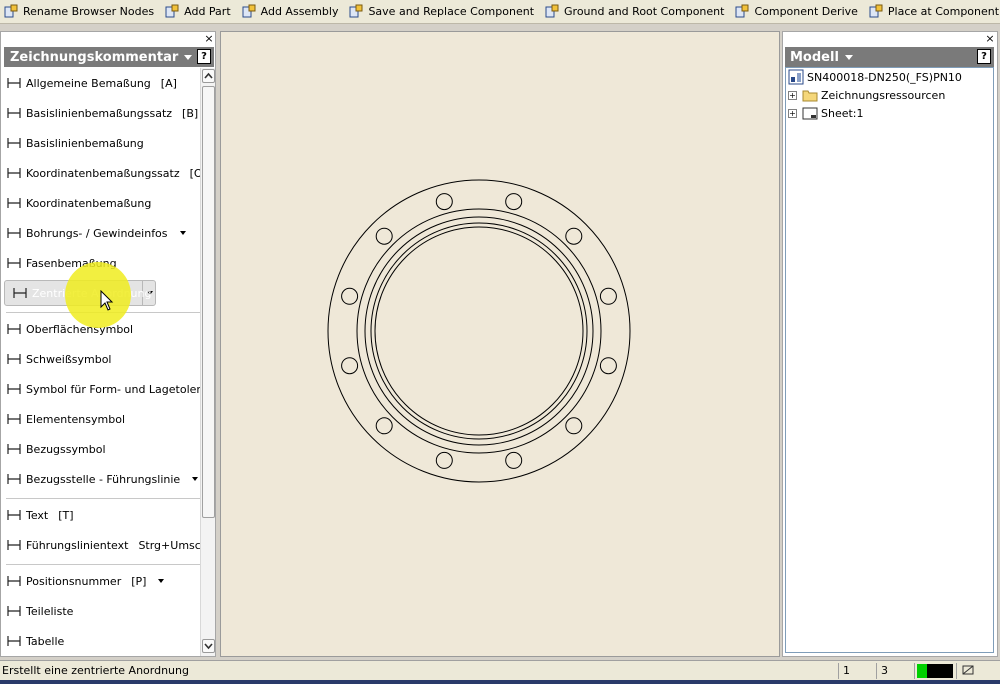 The image size is (1000, 684). Describe the element at coordinates (889, 57) in the screenshot. I see `right-panel-header: Modell ?` at that location.